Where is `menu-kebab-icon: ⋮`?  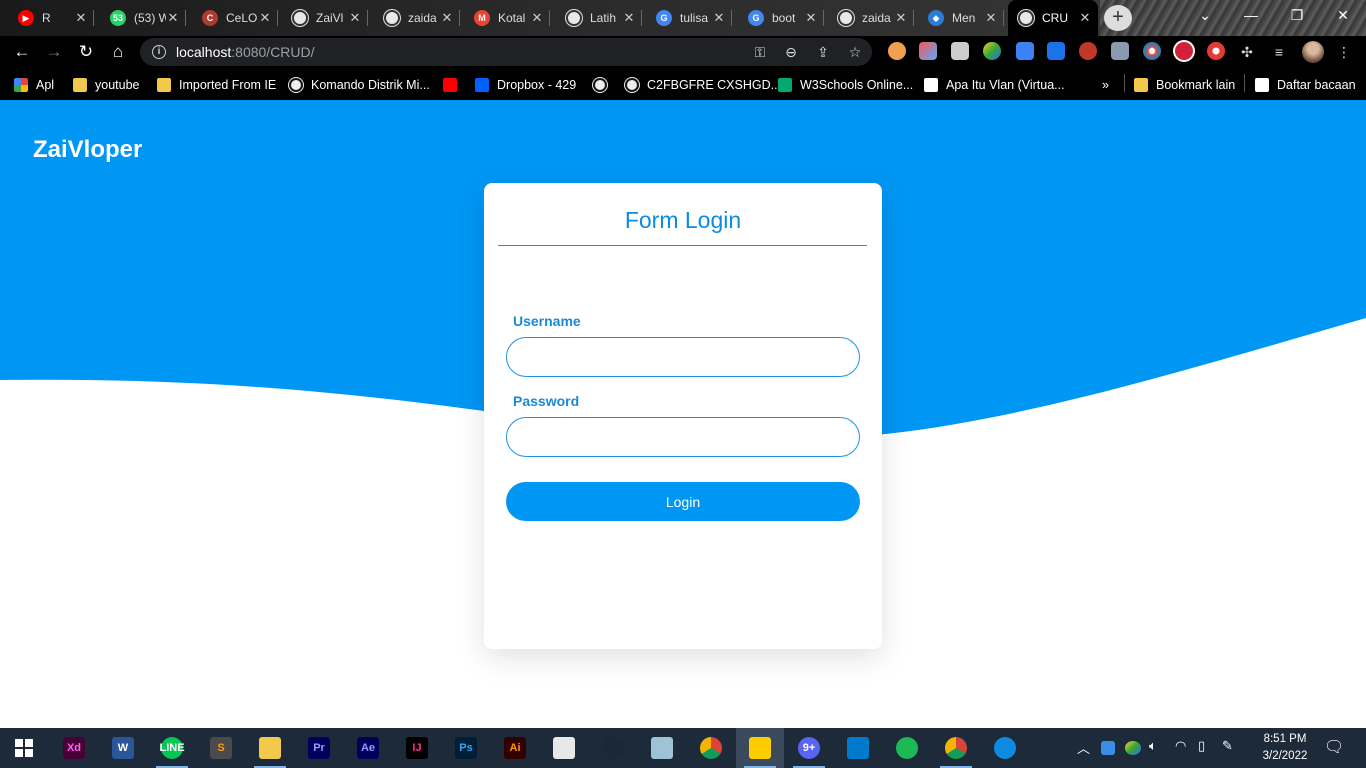
menu-kebab-icon: ⋮ is located at coordinates (1344, 52).